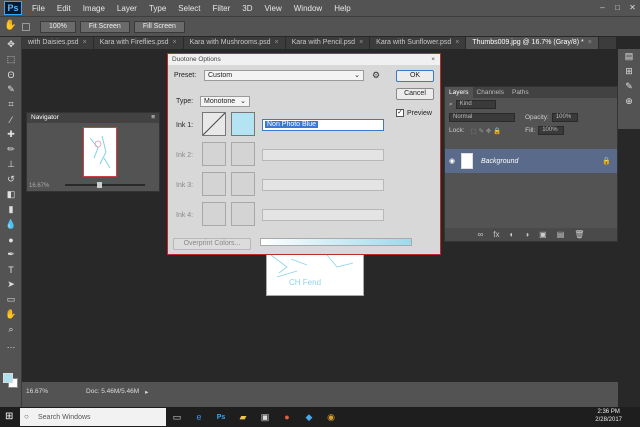  What do you see at coordinates (153, 118) in the screenshot?
I see `panel-menu-icon: ≡` at bounding box center [153, 118].